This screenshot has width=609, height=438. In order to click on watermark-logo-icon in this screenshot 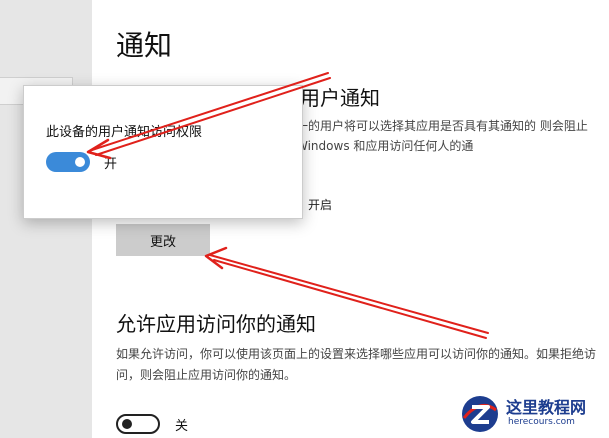, I will do `click(480, 414)`.